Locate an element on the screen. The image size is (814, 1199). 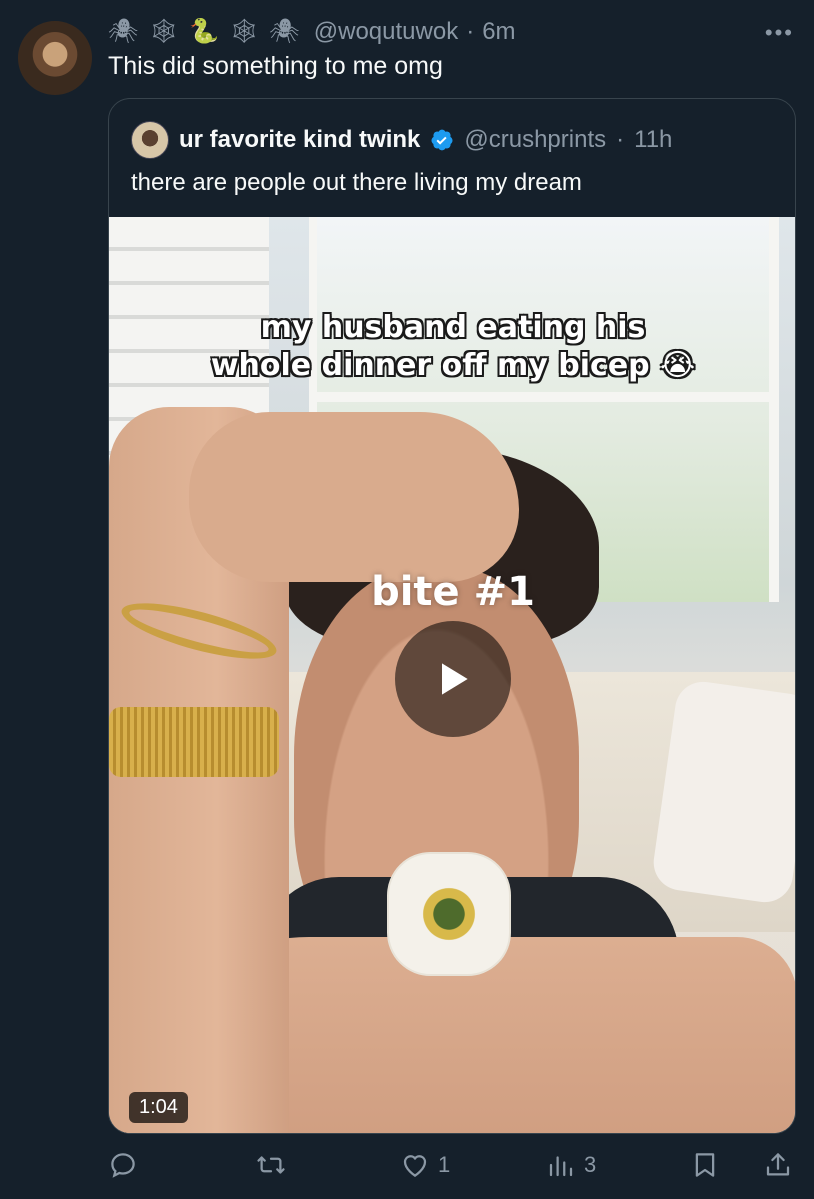
play-button is located at coordinates (453, 679).